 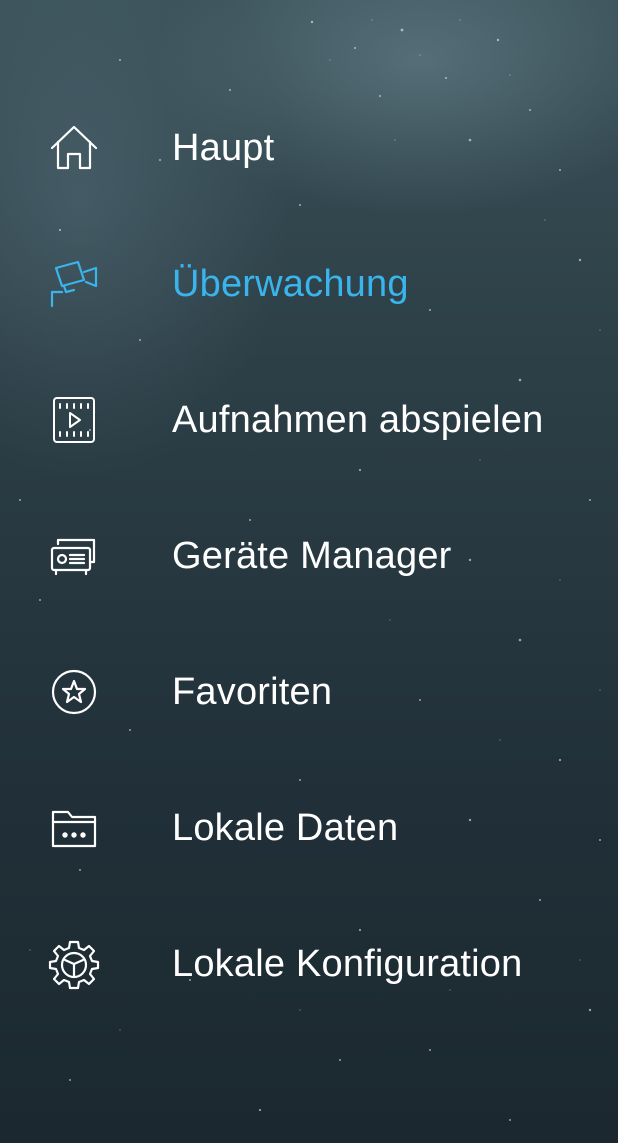 I want to click on menu-item-label: Haupt, so click(x=223, y=147).